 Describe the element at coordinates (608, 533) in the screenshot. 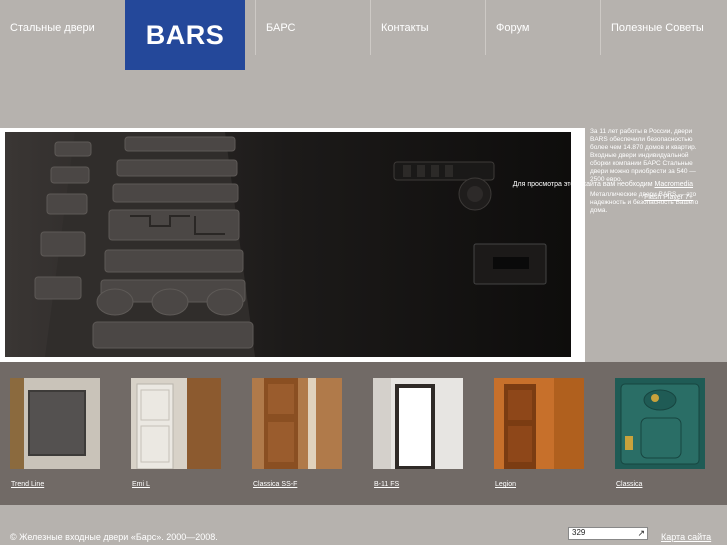

I see `visitor-counter: 329 ↗` at that location.